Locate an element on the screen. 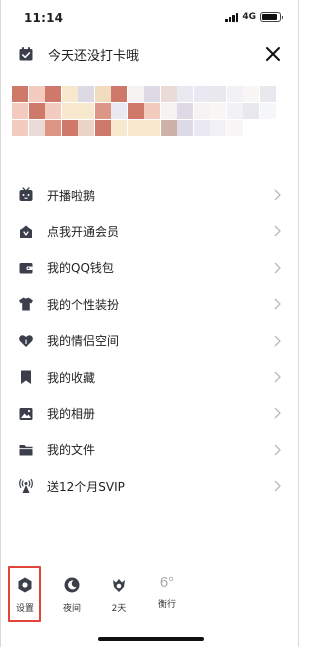 The height and width of the screenshot is (647, 320). menu-item-files: 我的文件 is located at coordinates (149, 450).